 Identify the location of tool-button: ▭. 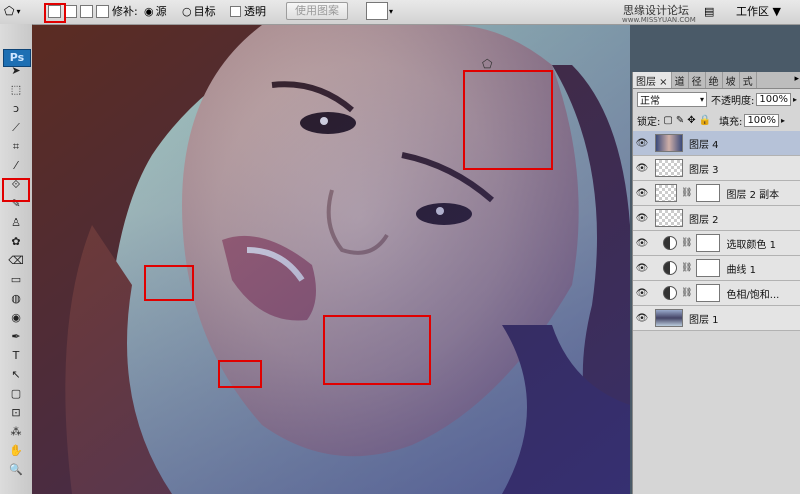
(16, 280).